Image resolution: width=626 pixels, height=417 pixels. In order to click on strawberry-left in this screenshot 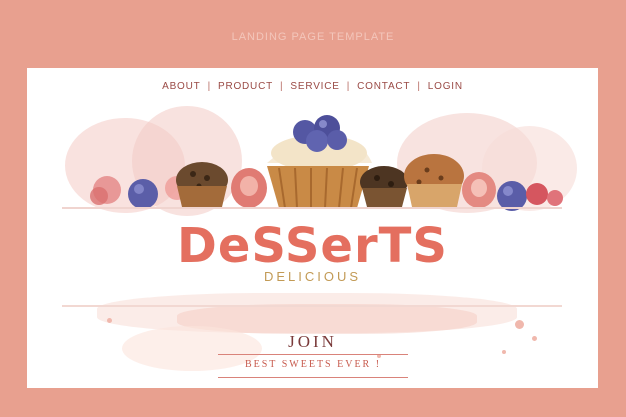, I will do `click(249, 188)`.